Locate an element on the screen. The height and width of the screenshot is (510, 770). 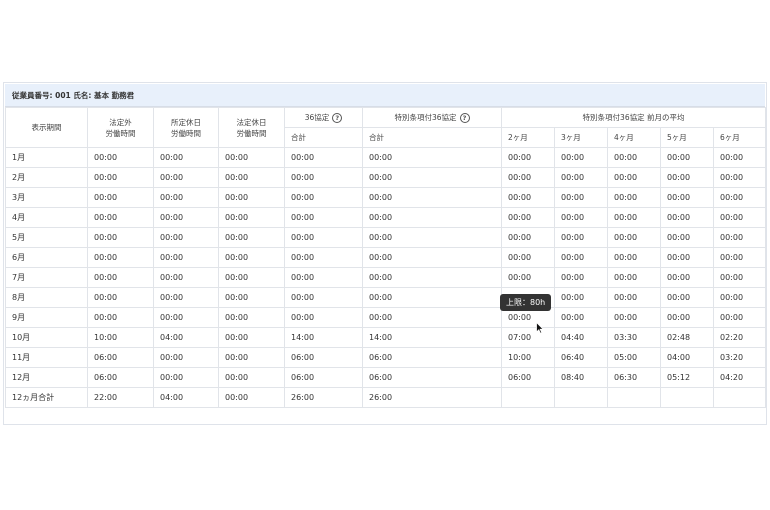
header-scheduled-holiday-line1: 所定休日 is located at coordinates (186, 122).